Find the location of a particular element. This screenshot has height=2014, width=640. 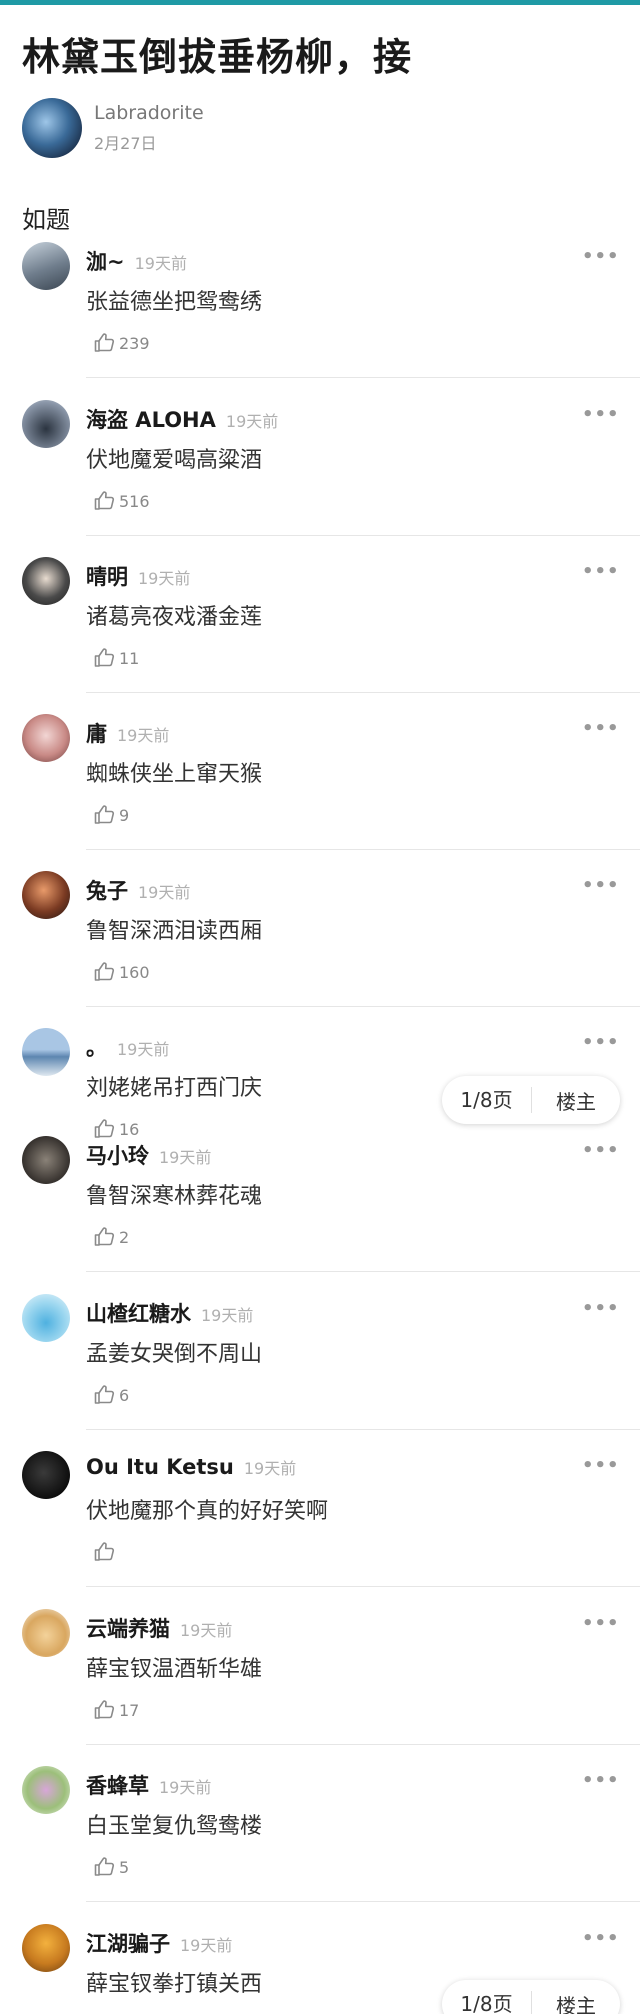

commenter-name-text: 泇~ is located at coordinates (105, 262).